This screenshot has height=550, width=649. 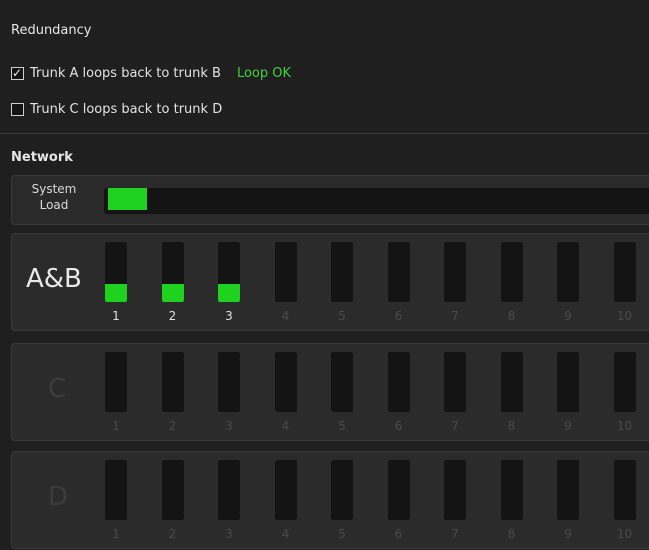 What do you see at coordinates (17, 109) in the screenshot?
I see `loop-cd-checkbox` at bounding box center [17, 109].